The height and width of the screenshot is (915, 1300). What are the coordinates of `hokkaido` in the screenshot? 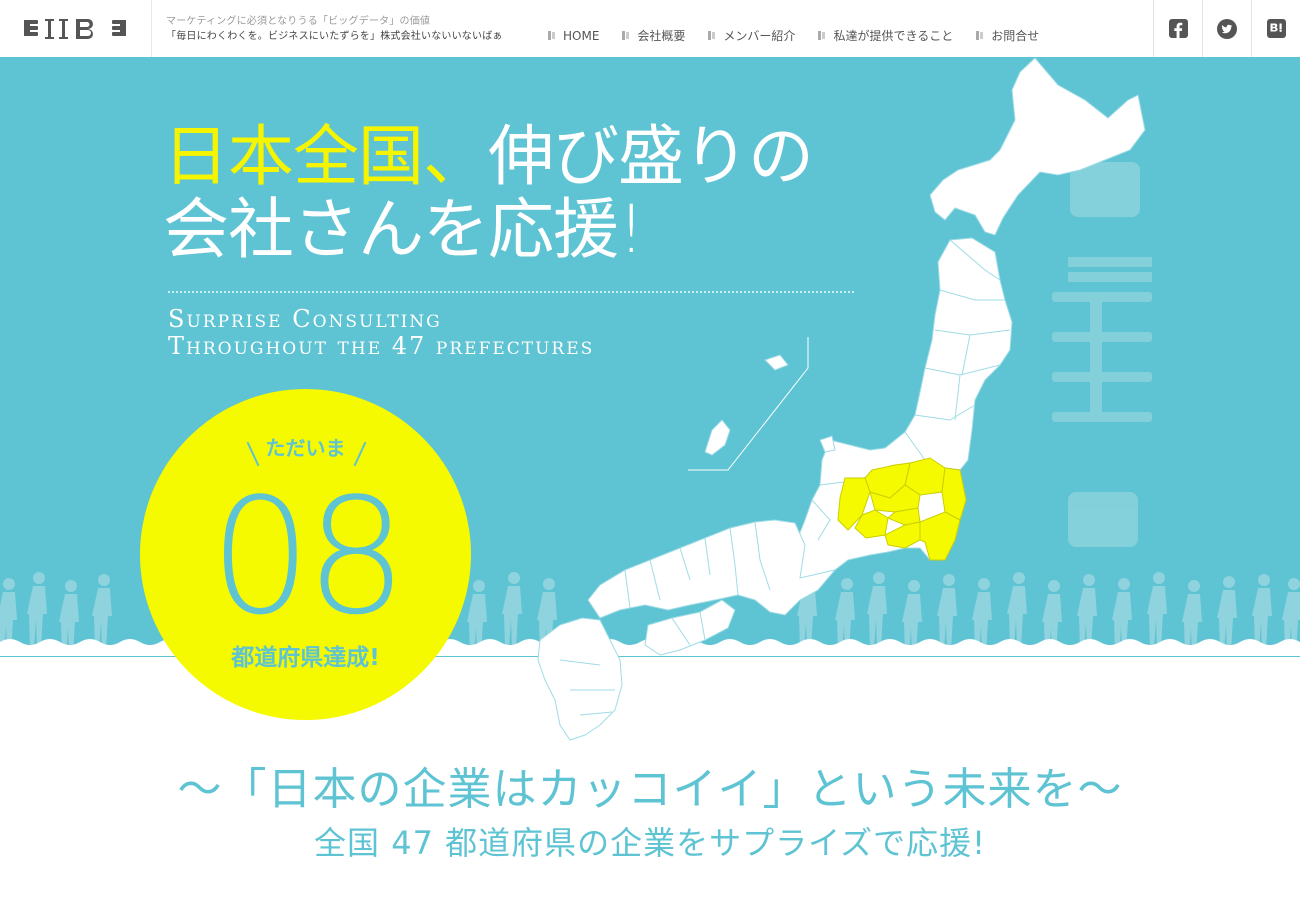 It's located at (1037, 146).